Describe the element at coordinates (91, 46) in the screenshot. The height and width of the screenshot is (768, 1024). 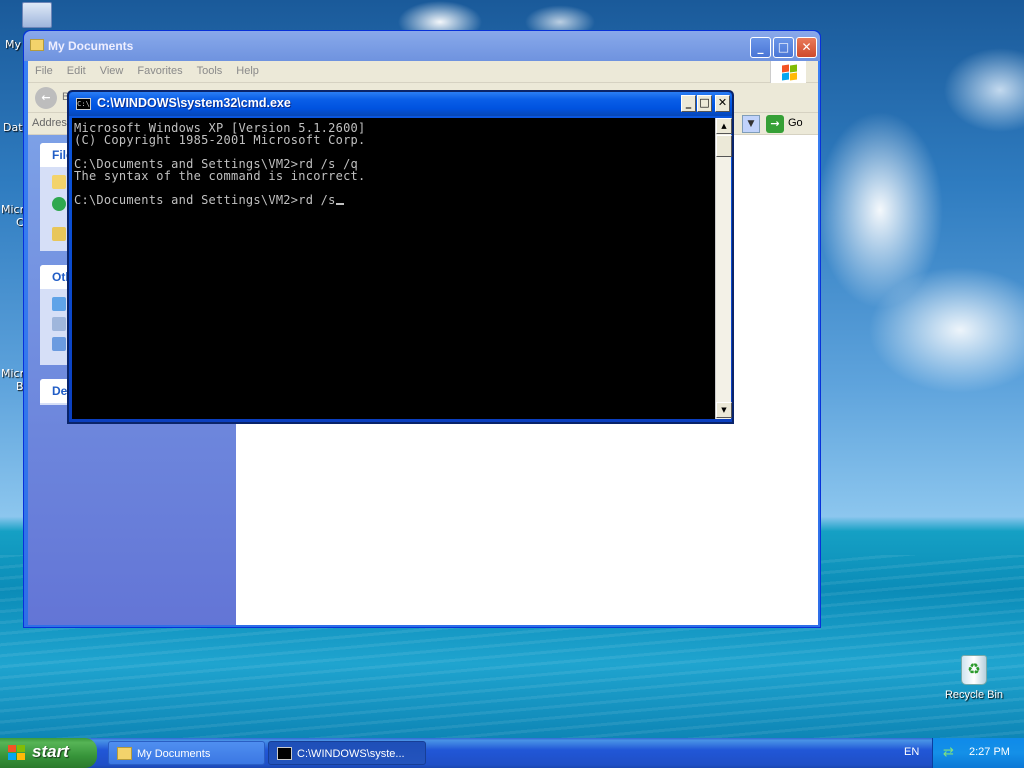
I see `explorer-title: My Documents` at that location.